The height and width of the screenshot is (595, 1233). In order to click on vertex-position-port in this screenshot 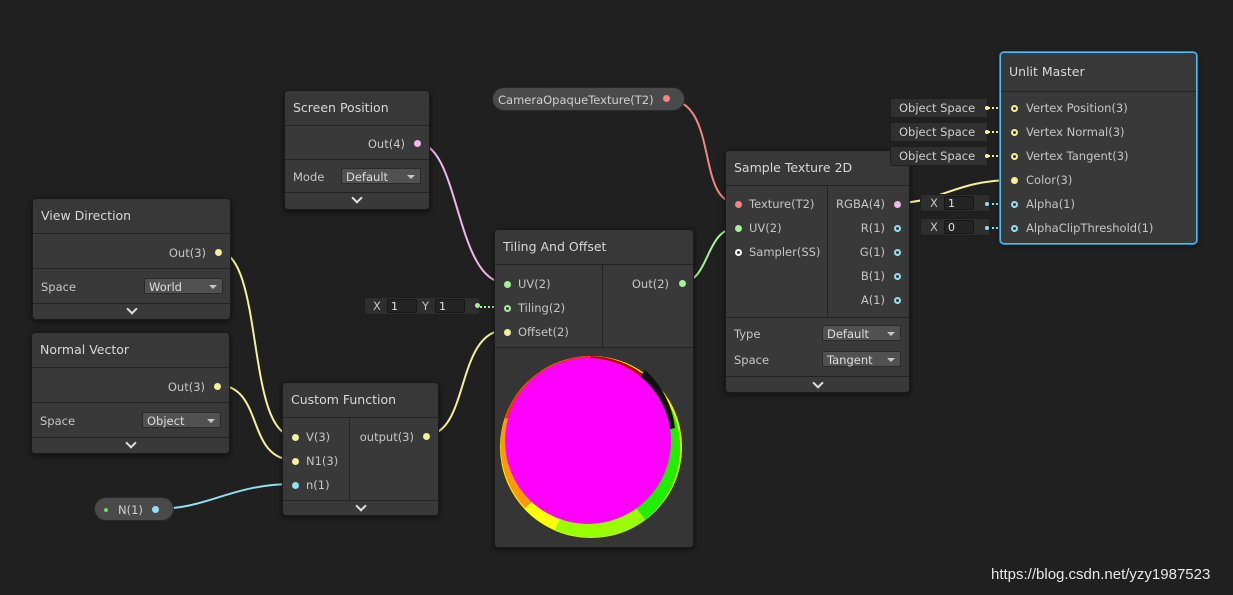, I will do `click(1014, 108)`.